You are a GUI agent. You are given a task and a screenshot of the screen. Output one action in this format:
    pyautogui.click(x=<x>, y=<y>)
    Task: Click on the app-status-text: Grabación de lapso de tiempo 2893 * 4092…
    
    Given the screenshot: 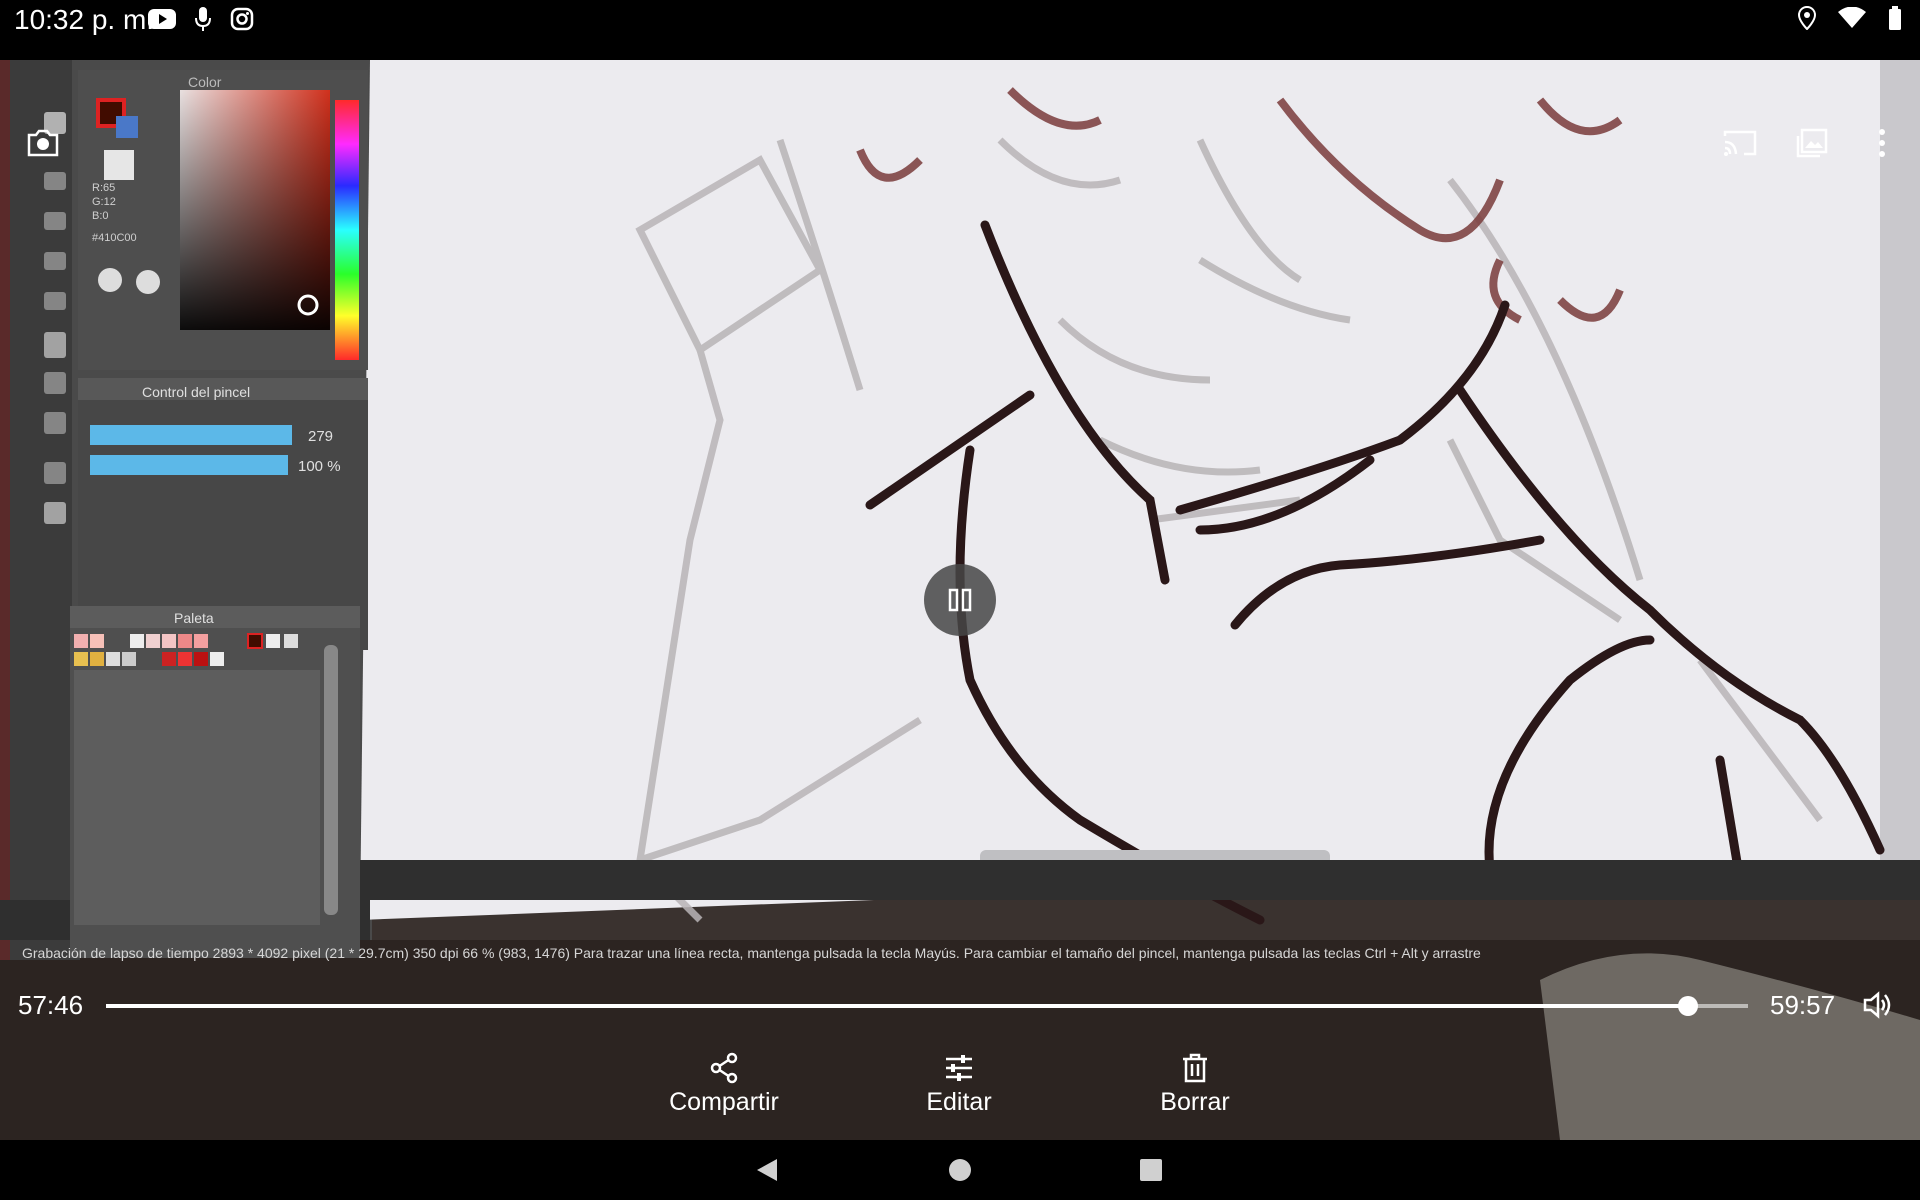 What is the action you would take?
    pyautogui.click(x=751, y=953)
    